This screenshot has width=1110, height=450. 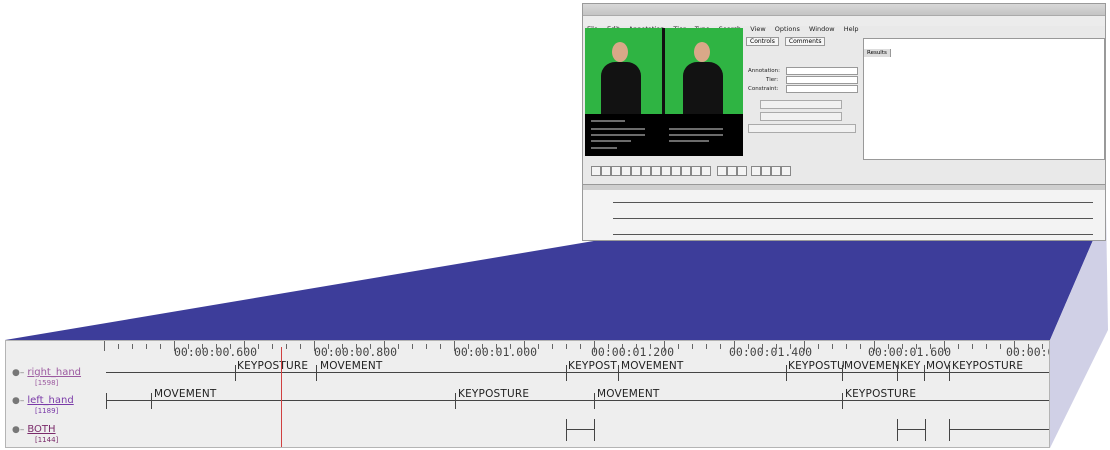 What do you see at coordinates (47, 383) in the screenshot?
I see `tier-count: [1598]` at bounding box center [47, 383].